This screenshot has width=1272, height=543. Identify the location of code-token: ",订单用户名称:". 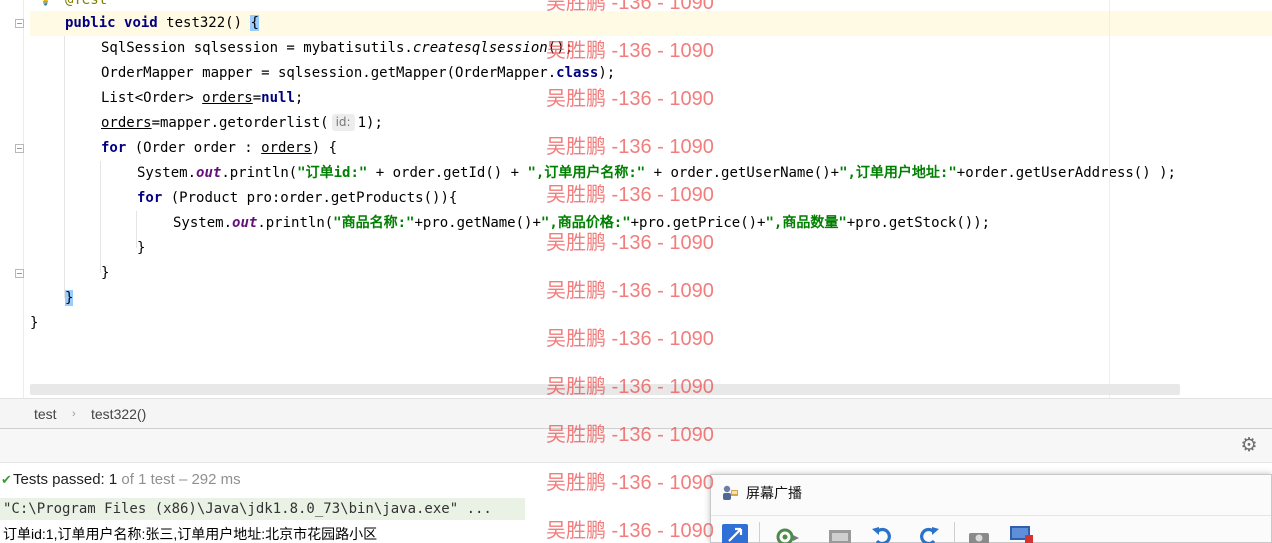
(586, 173).